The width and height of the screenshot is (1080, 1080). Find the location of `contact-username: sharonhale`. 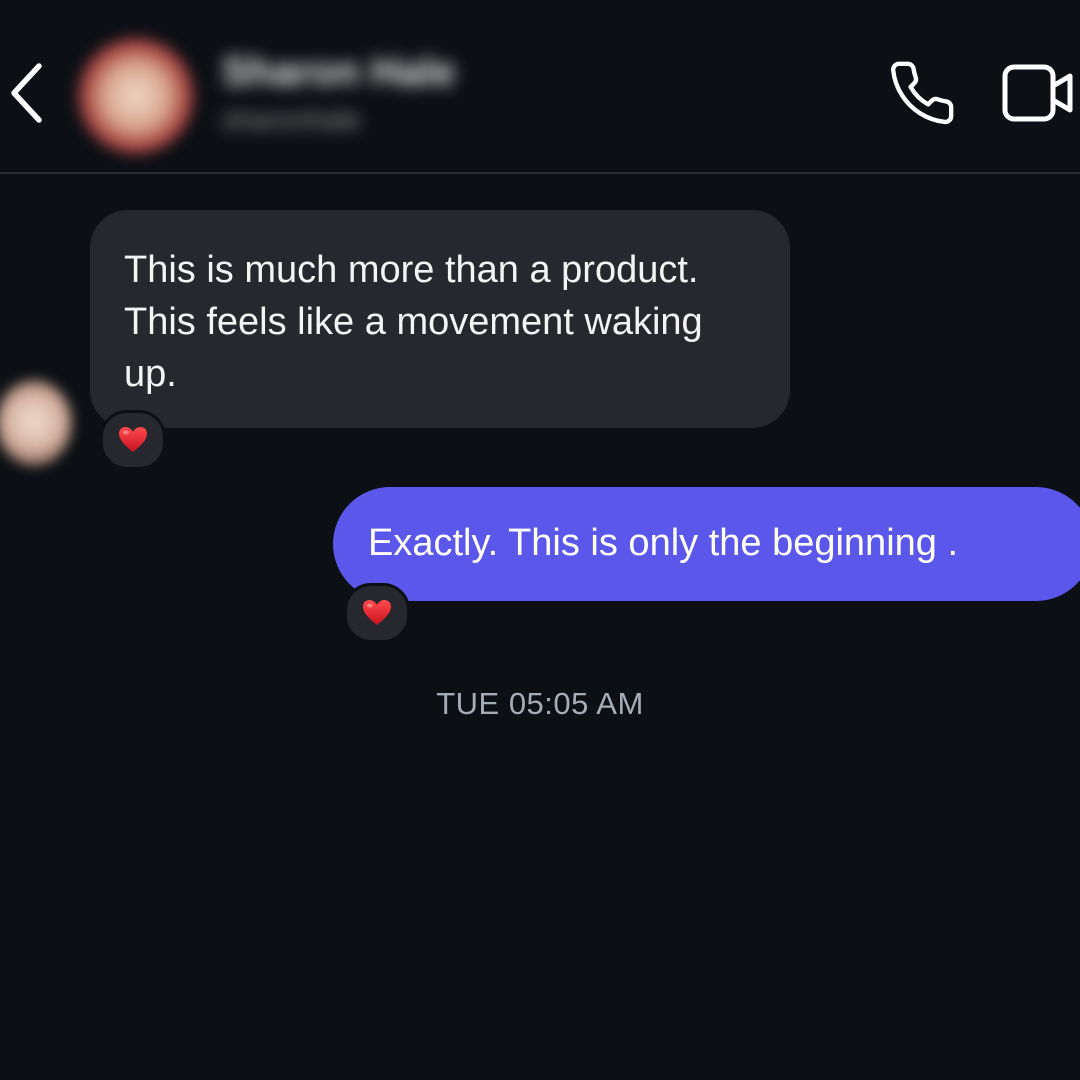

contact-username: sharonhale is located at coordinates (291, 119).